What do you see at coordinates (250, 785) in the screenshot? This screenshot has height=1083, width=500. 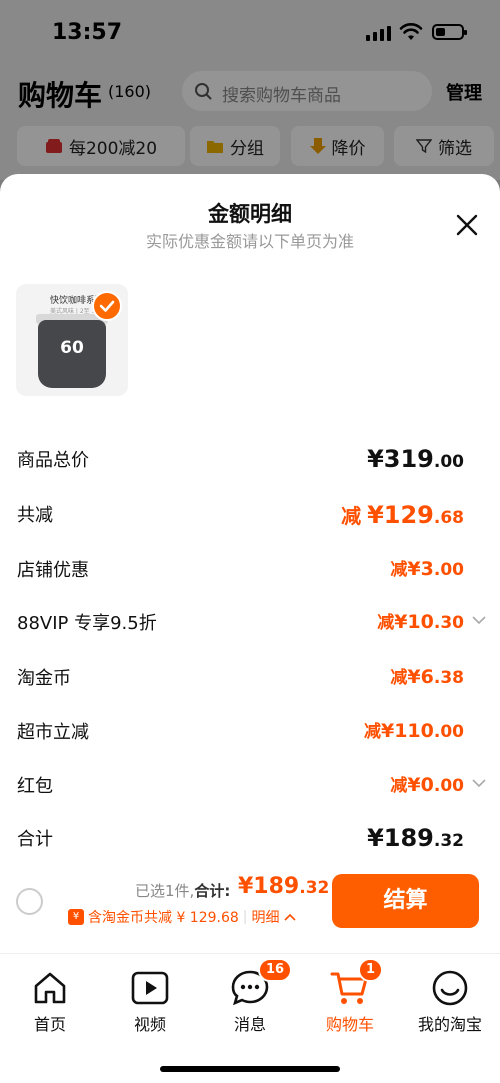 I see `row-red-packet: 红包 减¥0.00` at bounding box center [250, 785].